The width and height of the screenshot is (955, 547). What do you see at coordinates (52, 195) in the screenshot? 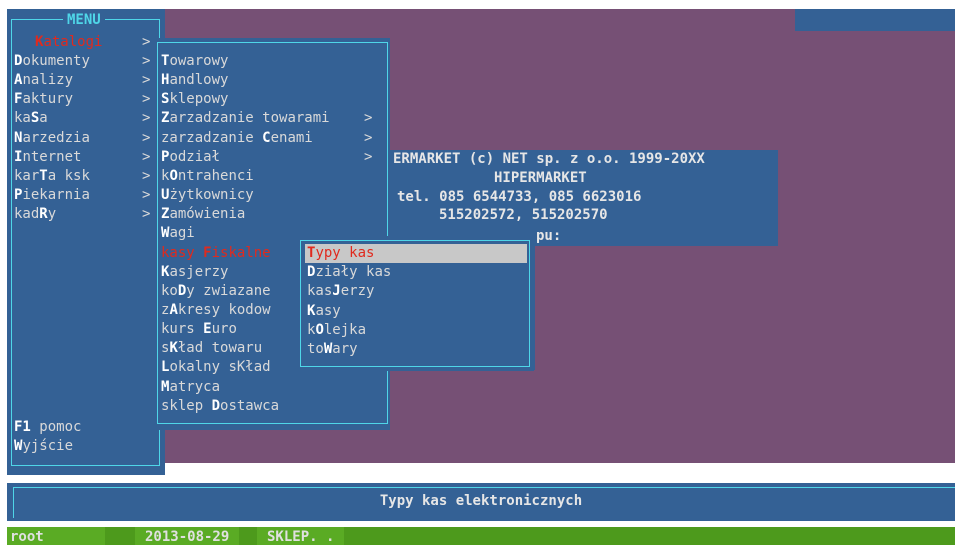
I see `main-menu-item: Piekarnia` at bounding box center [52, 195].